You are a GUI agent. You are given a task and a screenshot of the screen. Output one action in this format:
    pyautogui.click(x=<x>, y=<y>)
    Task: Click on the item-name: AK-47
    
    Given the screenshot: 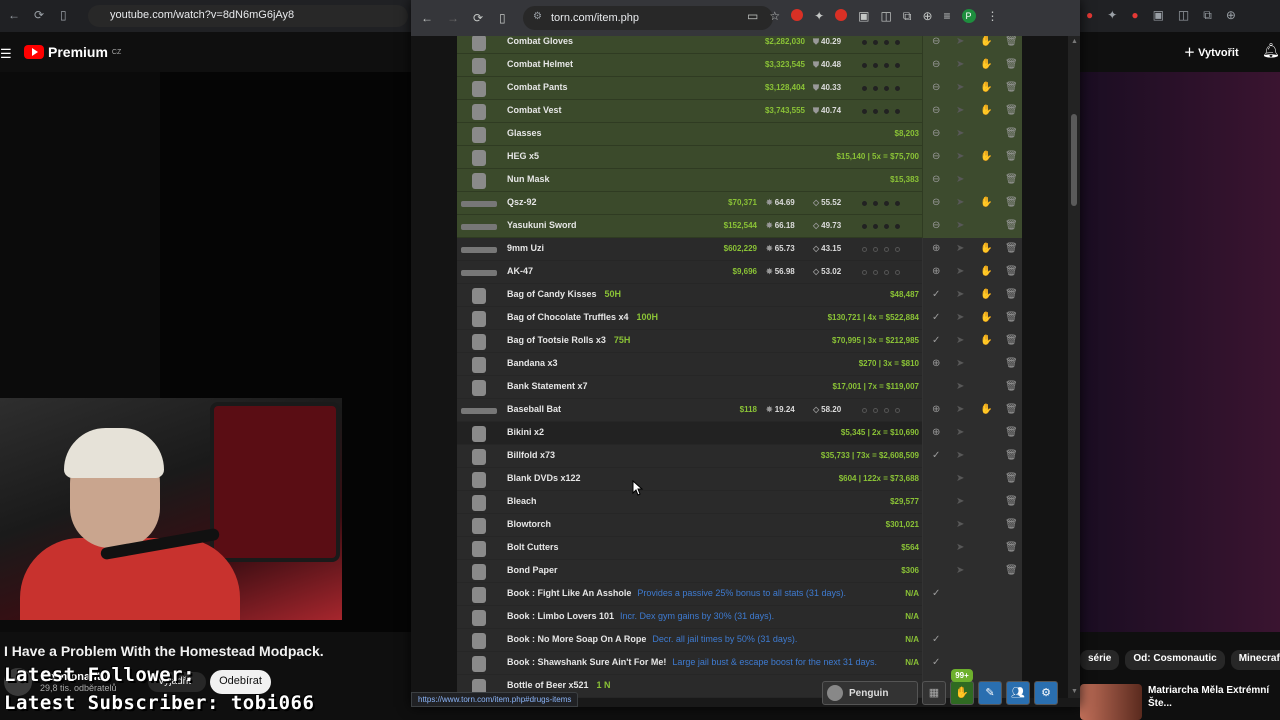 What is the action you would take?
    pyautogui.click(x=520, y=271)
    